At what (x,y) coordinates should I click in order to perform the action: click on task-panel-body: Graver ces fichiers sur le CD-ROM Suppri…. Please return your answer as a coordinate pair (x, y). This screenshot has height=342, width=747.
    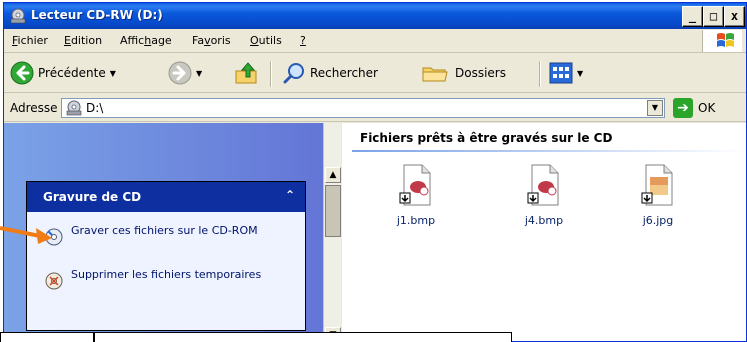
    Looking at the image, I should click on (166, 271).